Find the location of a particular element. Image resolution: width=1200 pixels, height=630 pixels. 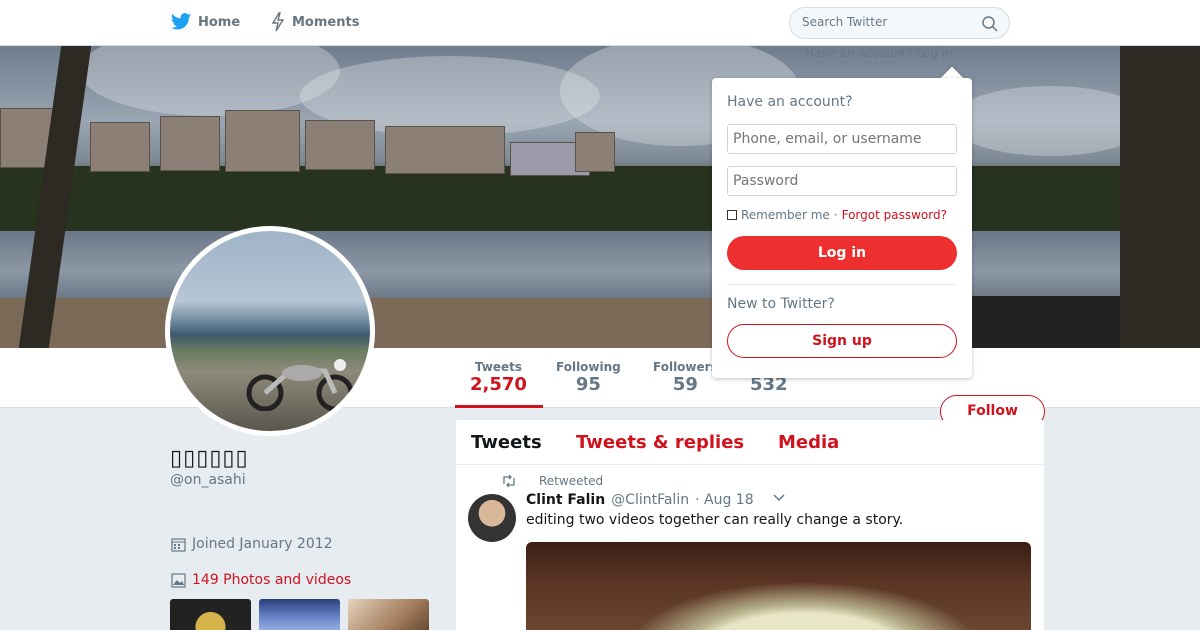

login-title: Have an account? is located at coordinates (790, 102).